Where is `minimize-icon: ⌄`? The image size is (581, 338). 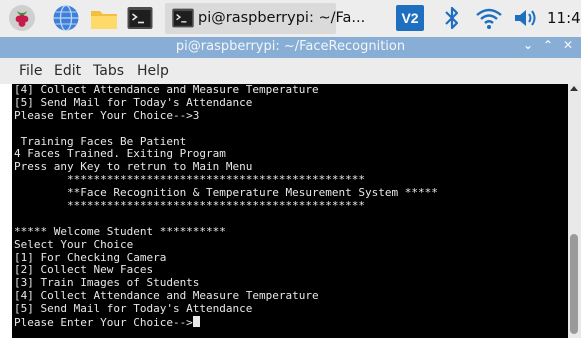
minimize-icon: ⌄ is located at coordinates (528, 45).